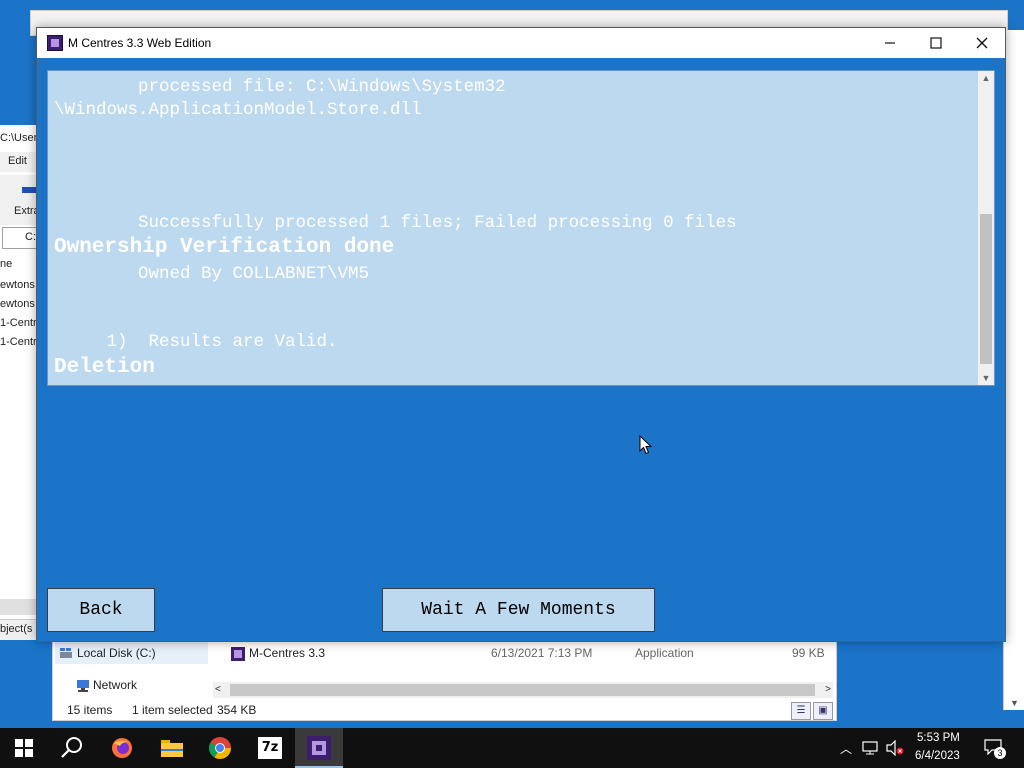 This screenshot has height=768, width=1024. What do you see at coordinates (937, 756) in the screenshot?
I see `clock-date: 6/4/2023` at bounding box center [937, 756].